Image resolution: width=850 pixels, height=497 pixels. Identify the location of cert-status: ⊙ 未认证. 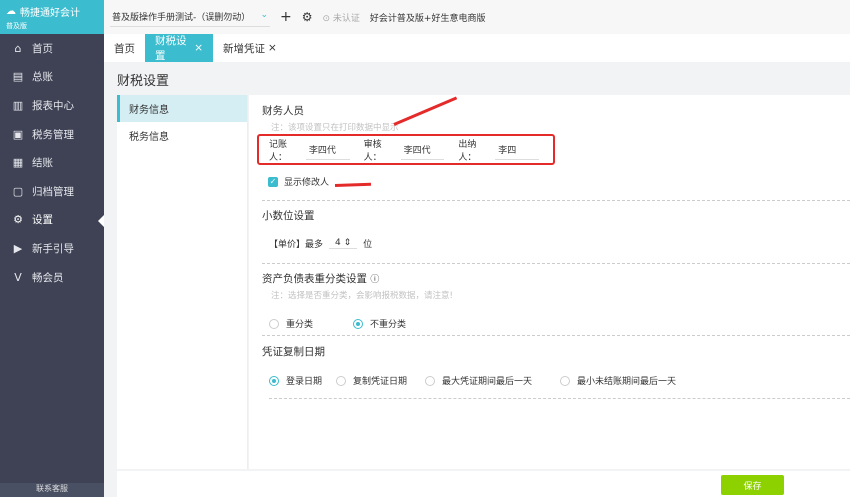
(341, 17).